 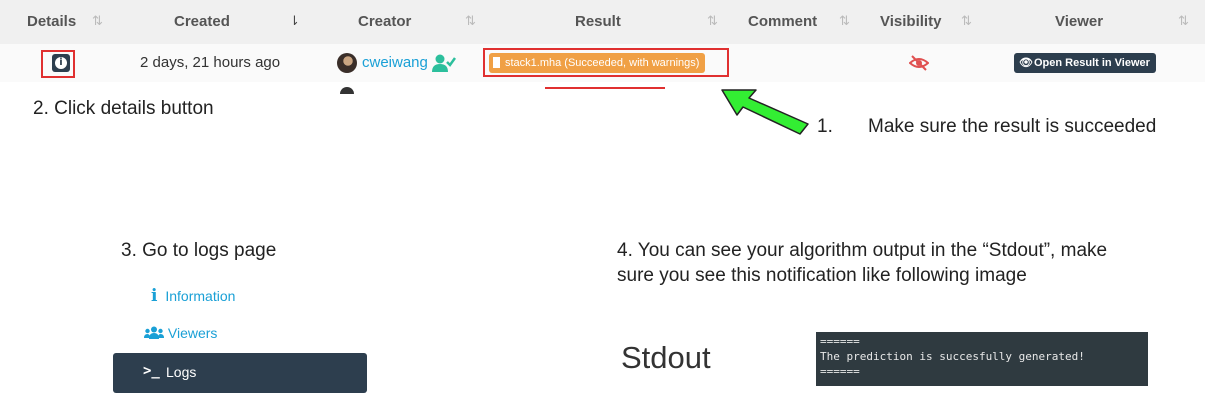 I want to click on step1-number: 1., so click(x=825, y=126).